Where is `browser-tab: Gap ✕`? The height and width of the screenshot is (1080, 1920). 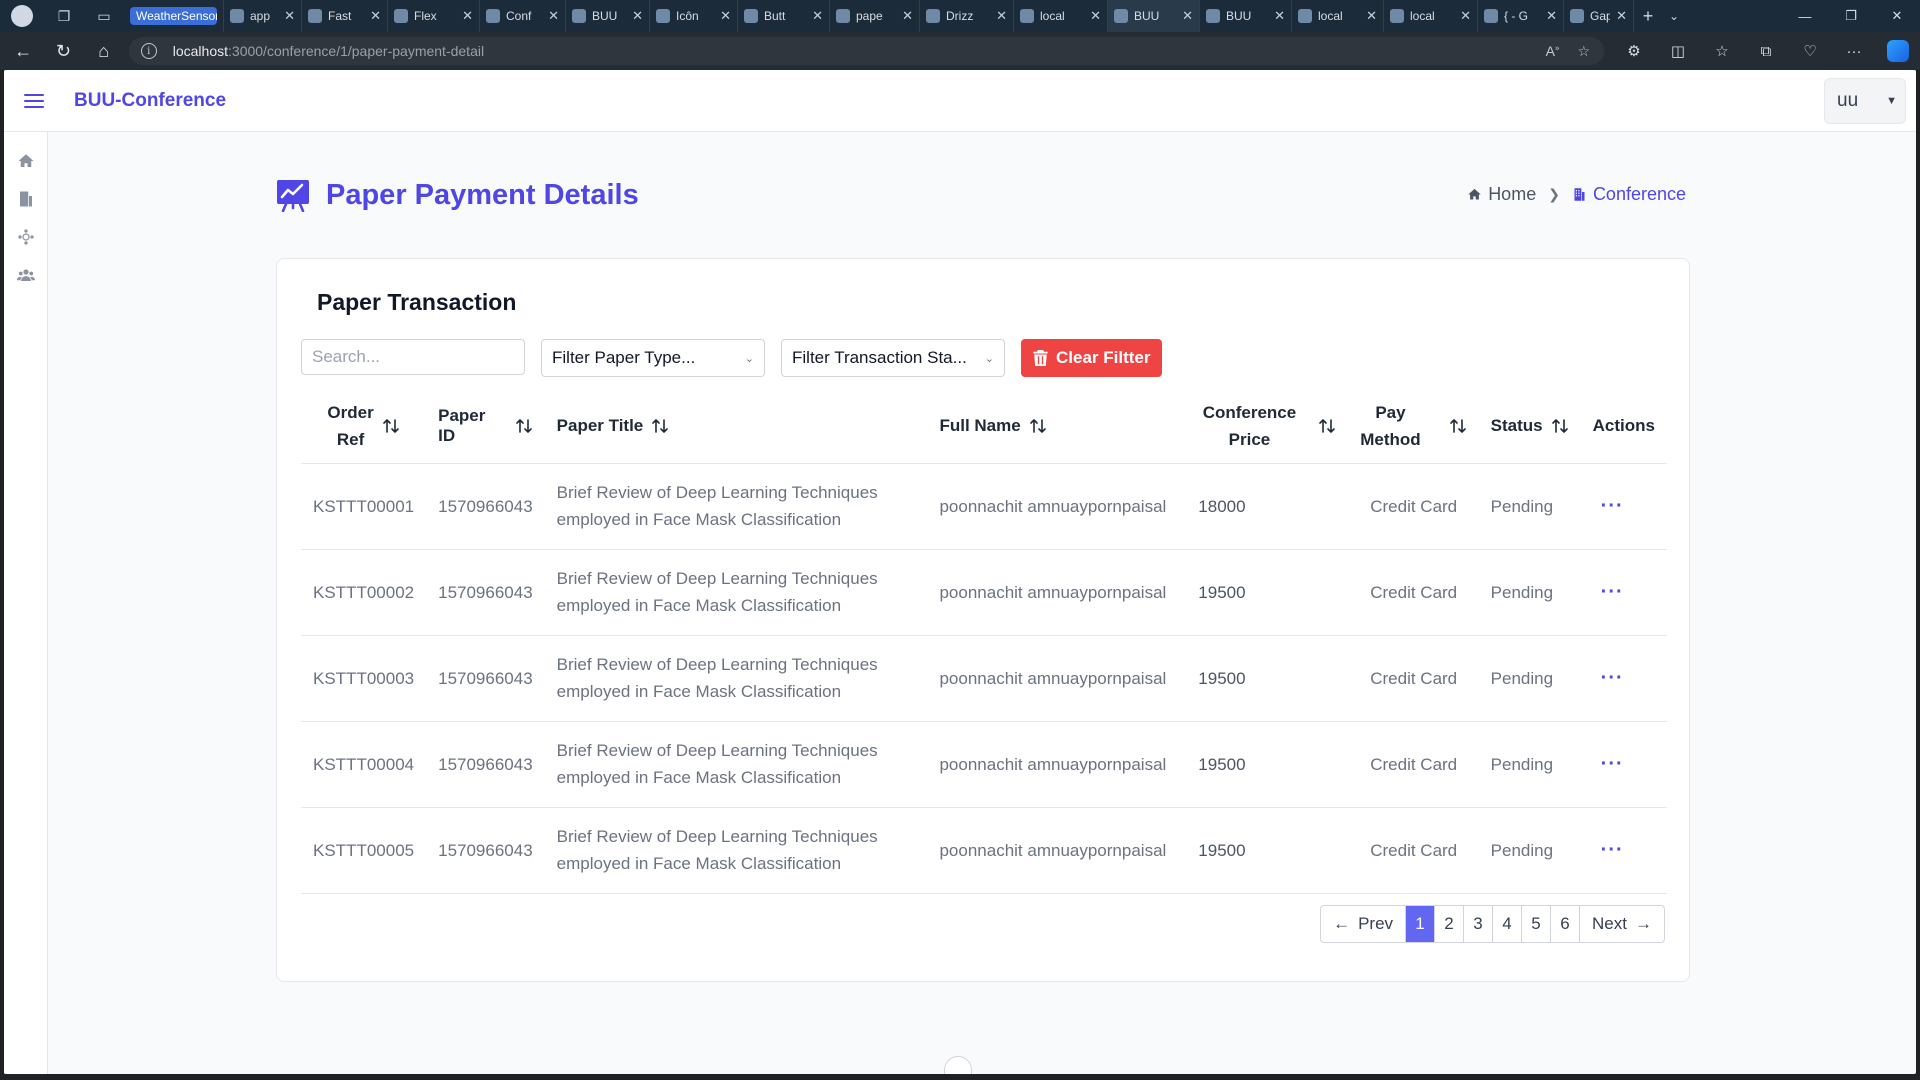 browser-tab: Gap ✕ is located at coordinates (1599, 16).